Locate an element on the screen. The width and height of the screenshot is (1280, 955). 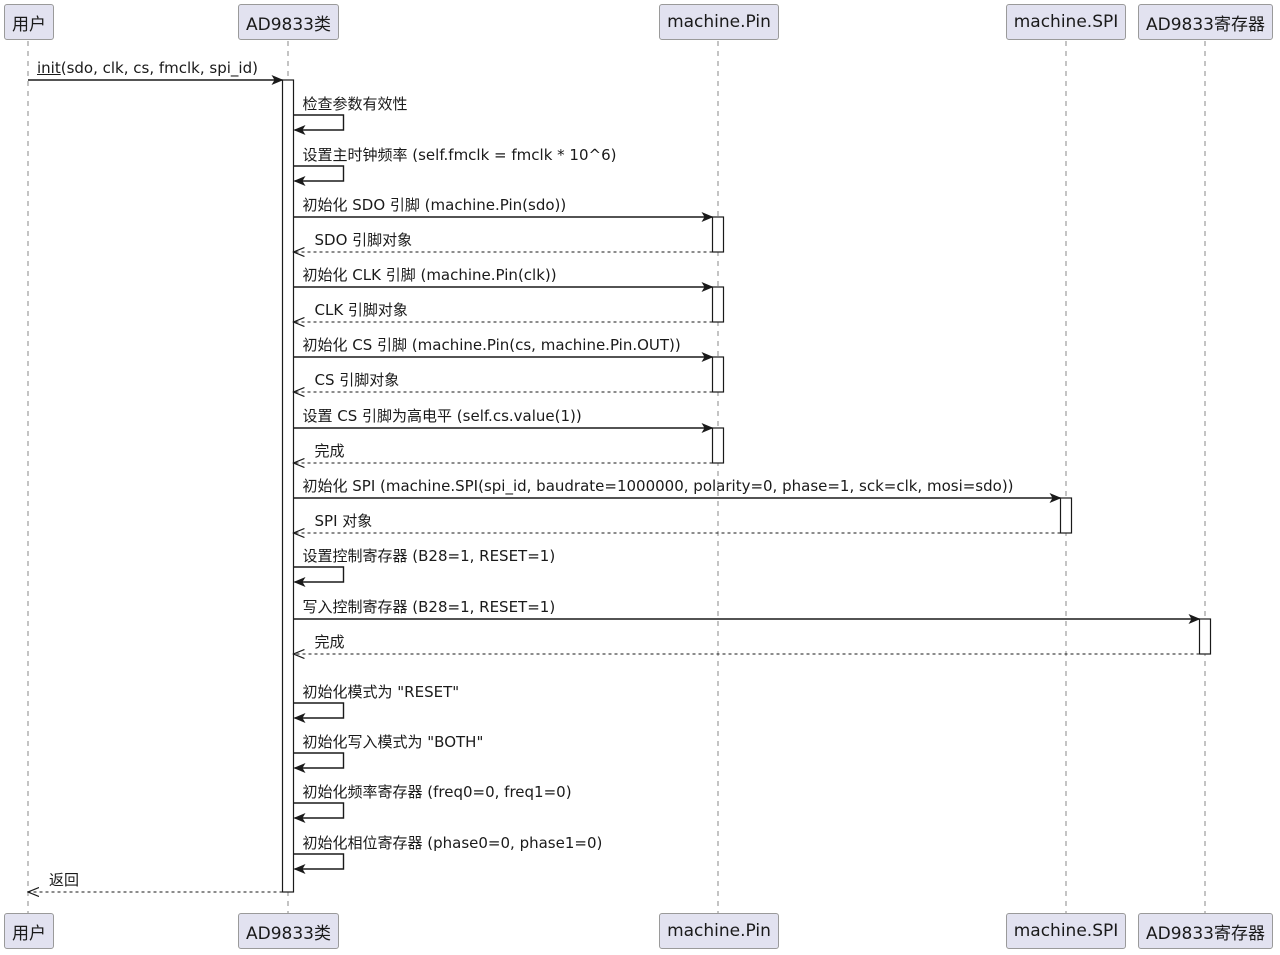
message-text: 初始化 SDO 引脚 (machine.Pin(sdo)) is located at coordinates (434, 205).